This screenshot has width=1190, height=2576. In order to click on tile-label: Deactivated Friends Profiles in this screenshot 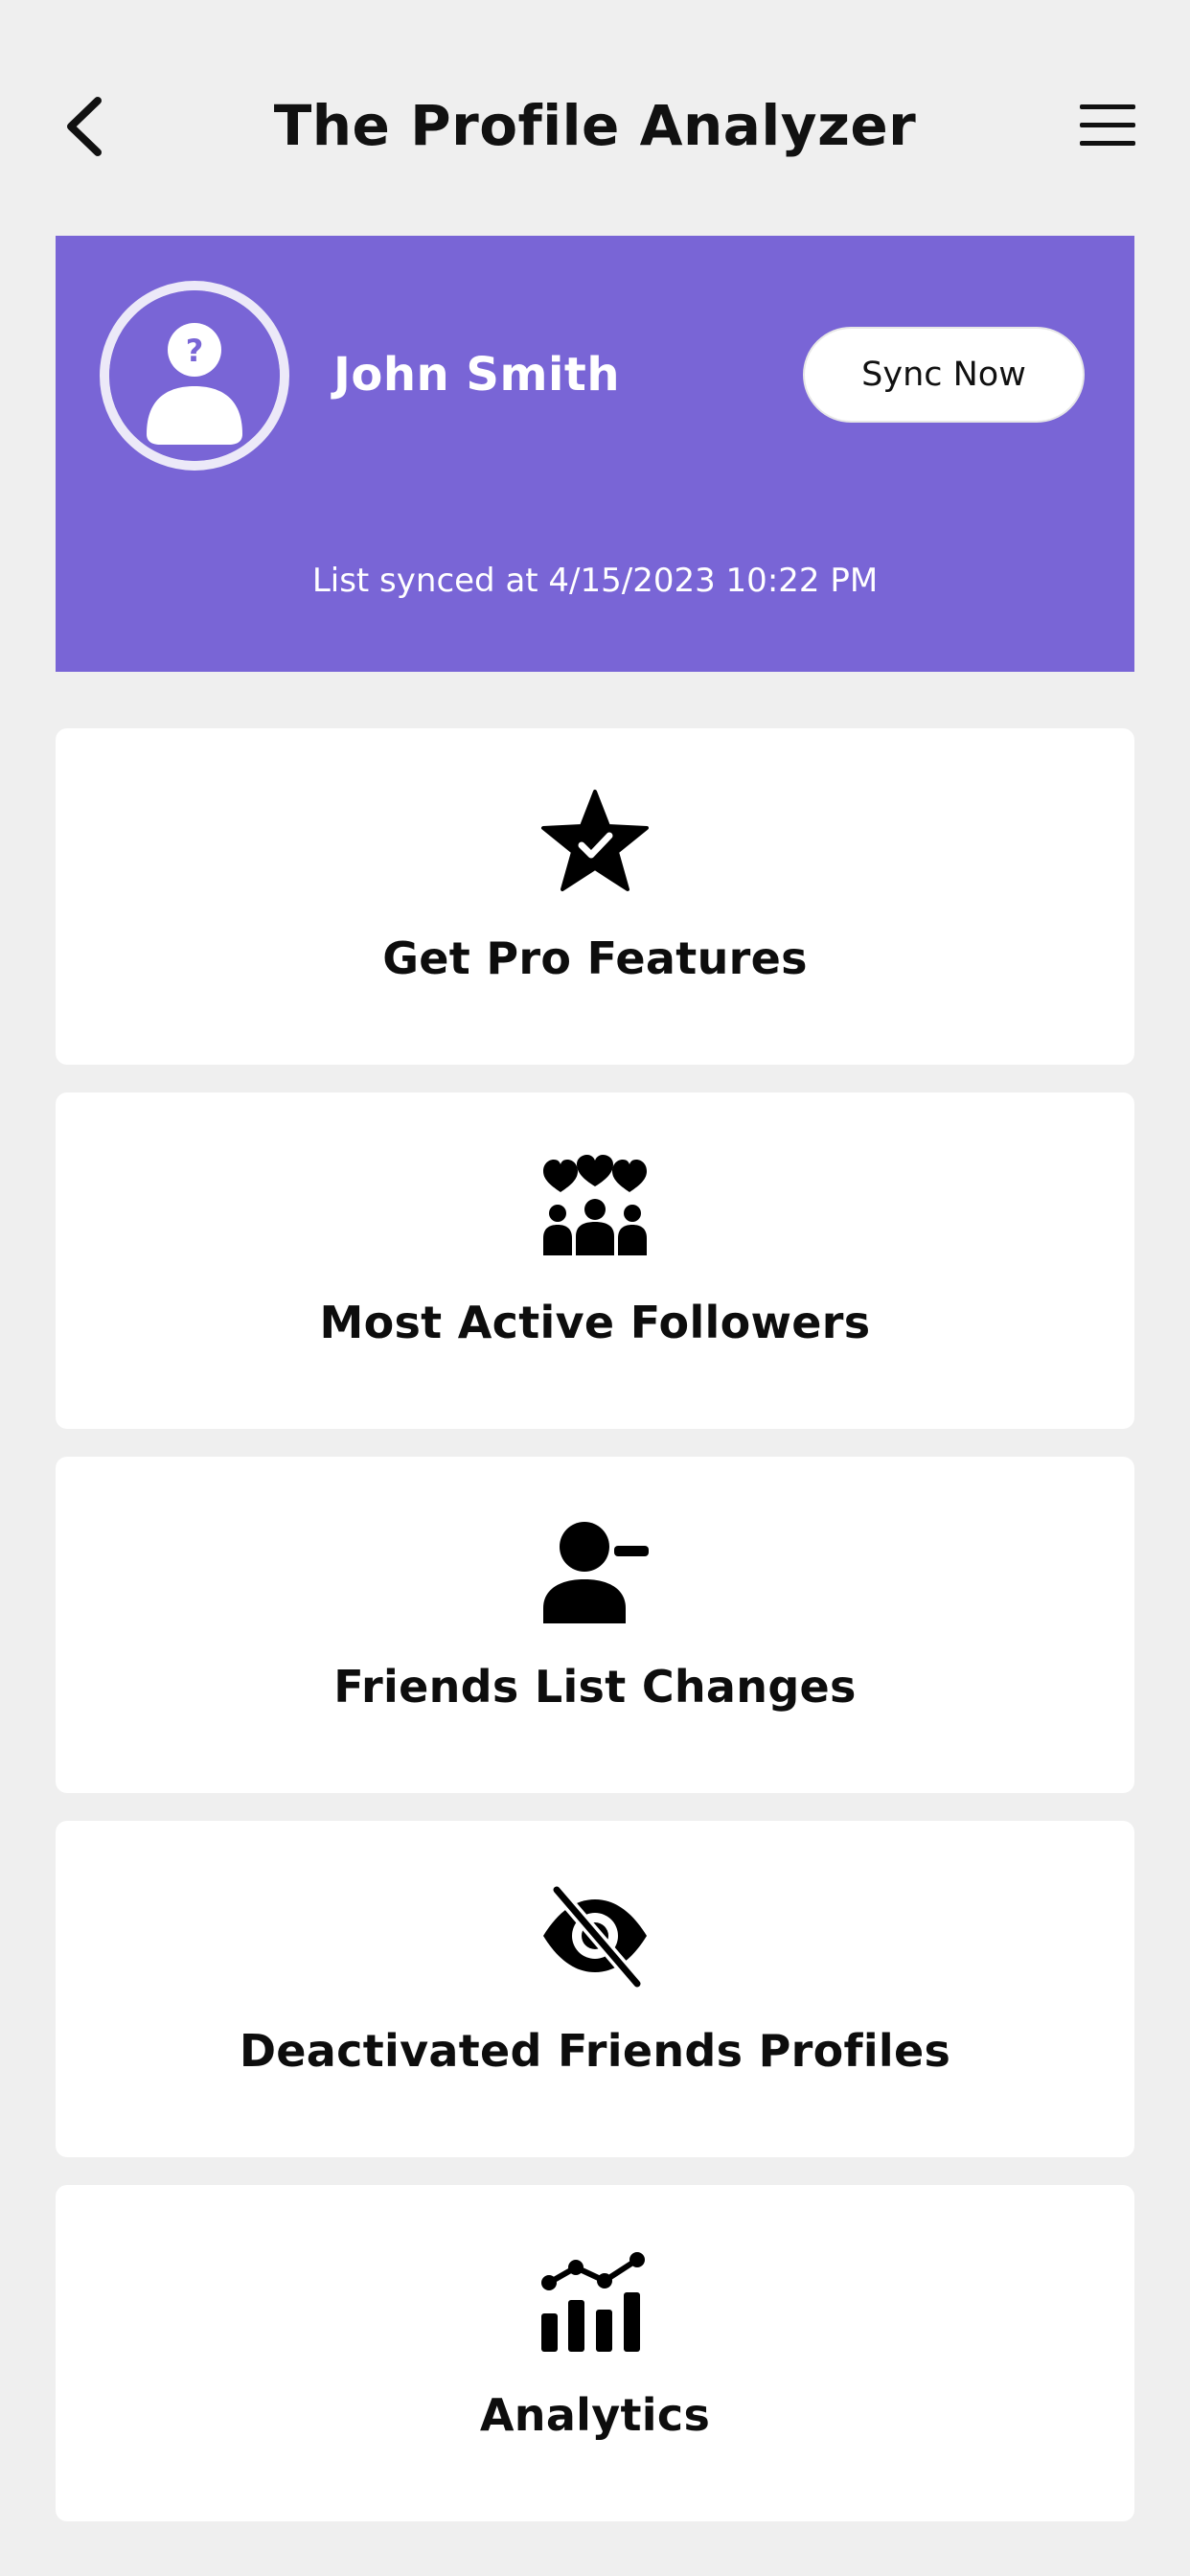, I will do `click(595, 2051)`.